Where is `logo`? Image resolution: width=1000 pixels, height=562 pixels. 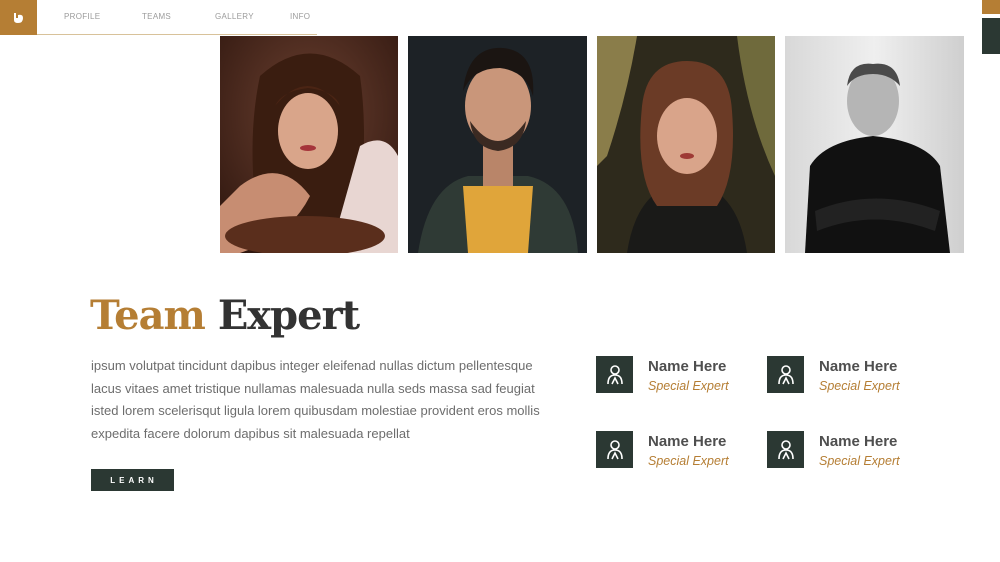
logo is located at coordinates (18, 17).